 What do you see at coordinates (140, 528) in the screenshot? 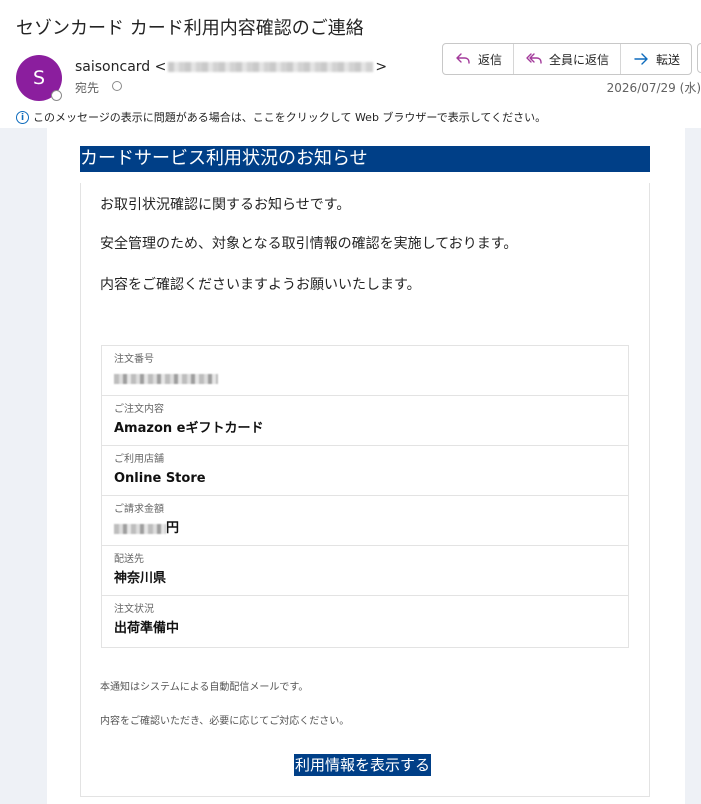
I see `redacted-amount` at bounding box center [140, 528].